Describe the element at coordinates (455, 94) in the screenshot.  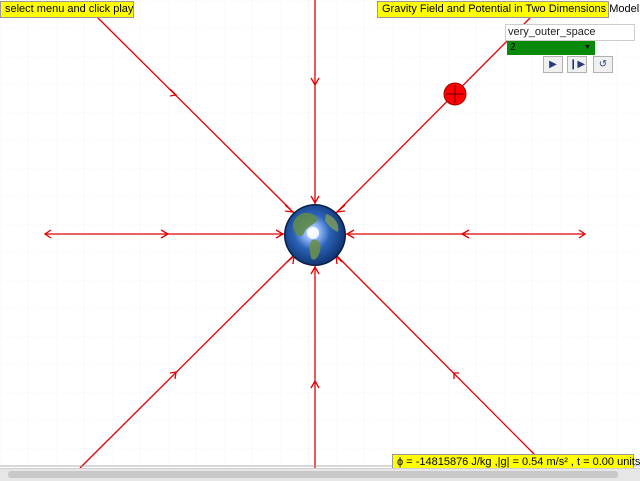
I see `probe-mass` at that location.